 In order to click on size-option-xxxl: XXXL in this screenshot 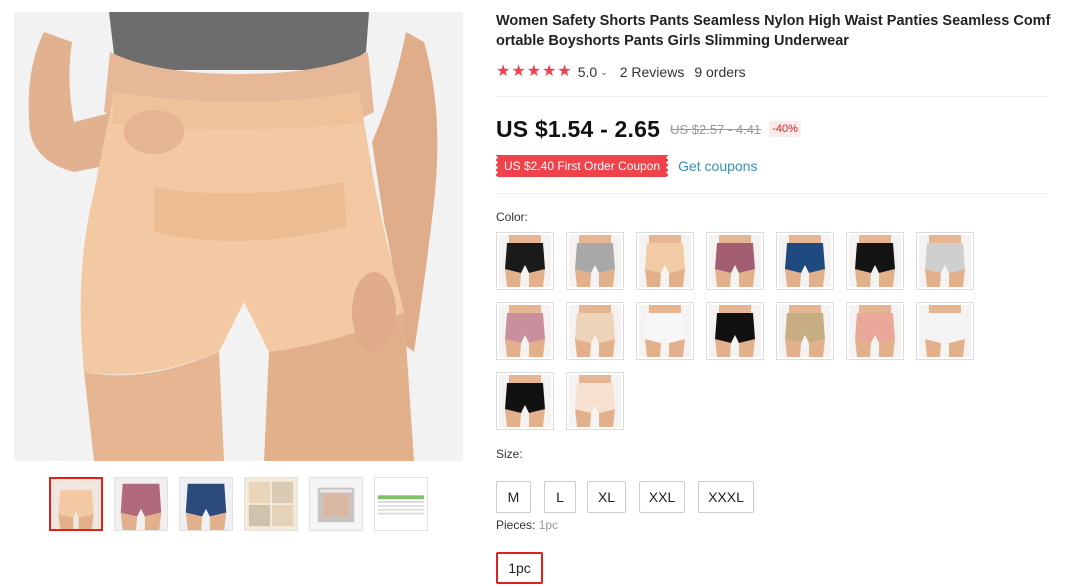, I will do `click(726, 497)`.